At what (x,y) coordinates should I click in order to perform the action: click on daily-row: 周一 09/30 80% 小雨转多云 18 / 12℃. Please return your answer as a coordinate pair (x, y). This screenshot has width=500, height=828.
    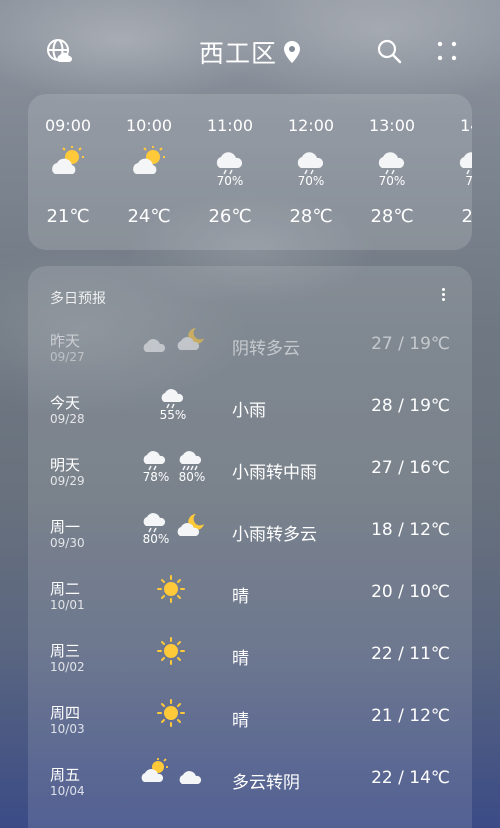
    Looking at the image, I should click on (250, 544).